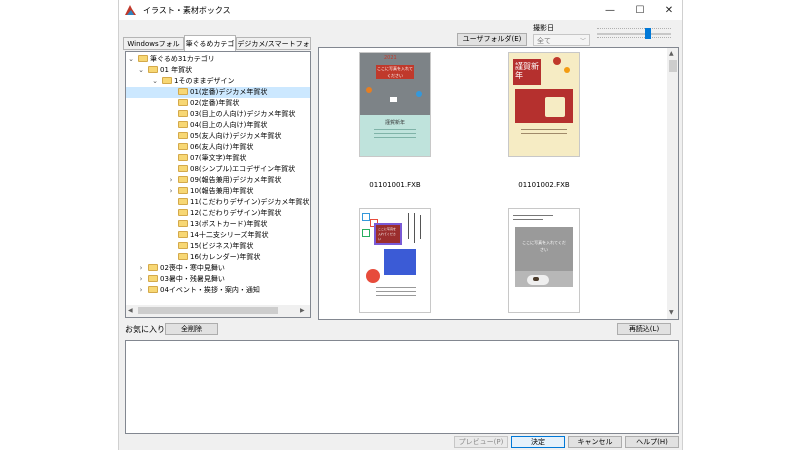  I want to click on tree-item: 06(友人向け)年賀状, so click(218, 147).